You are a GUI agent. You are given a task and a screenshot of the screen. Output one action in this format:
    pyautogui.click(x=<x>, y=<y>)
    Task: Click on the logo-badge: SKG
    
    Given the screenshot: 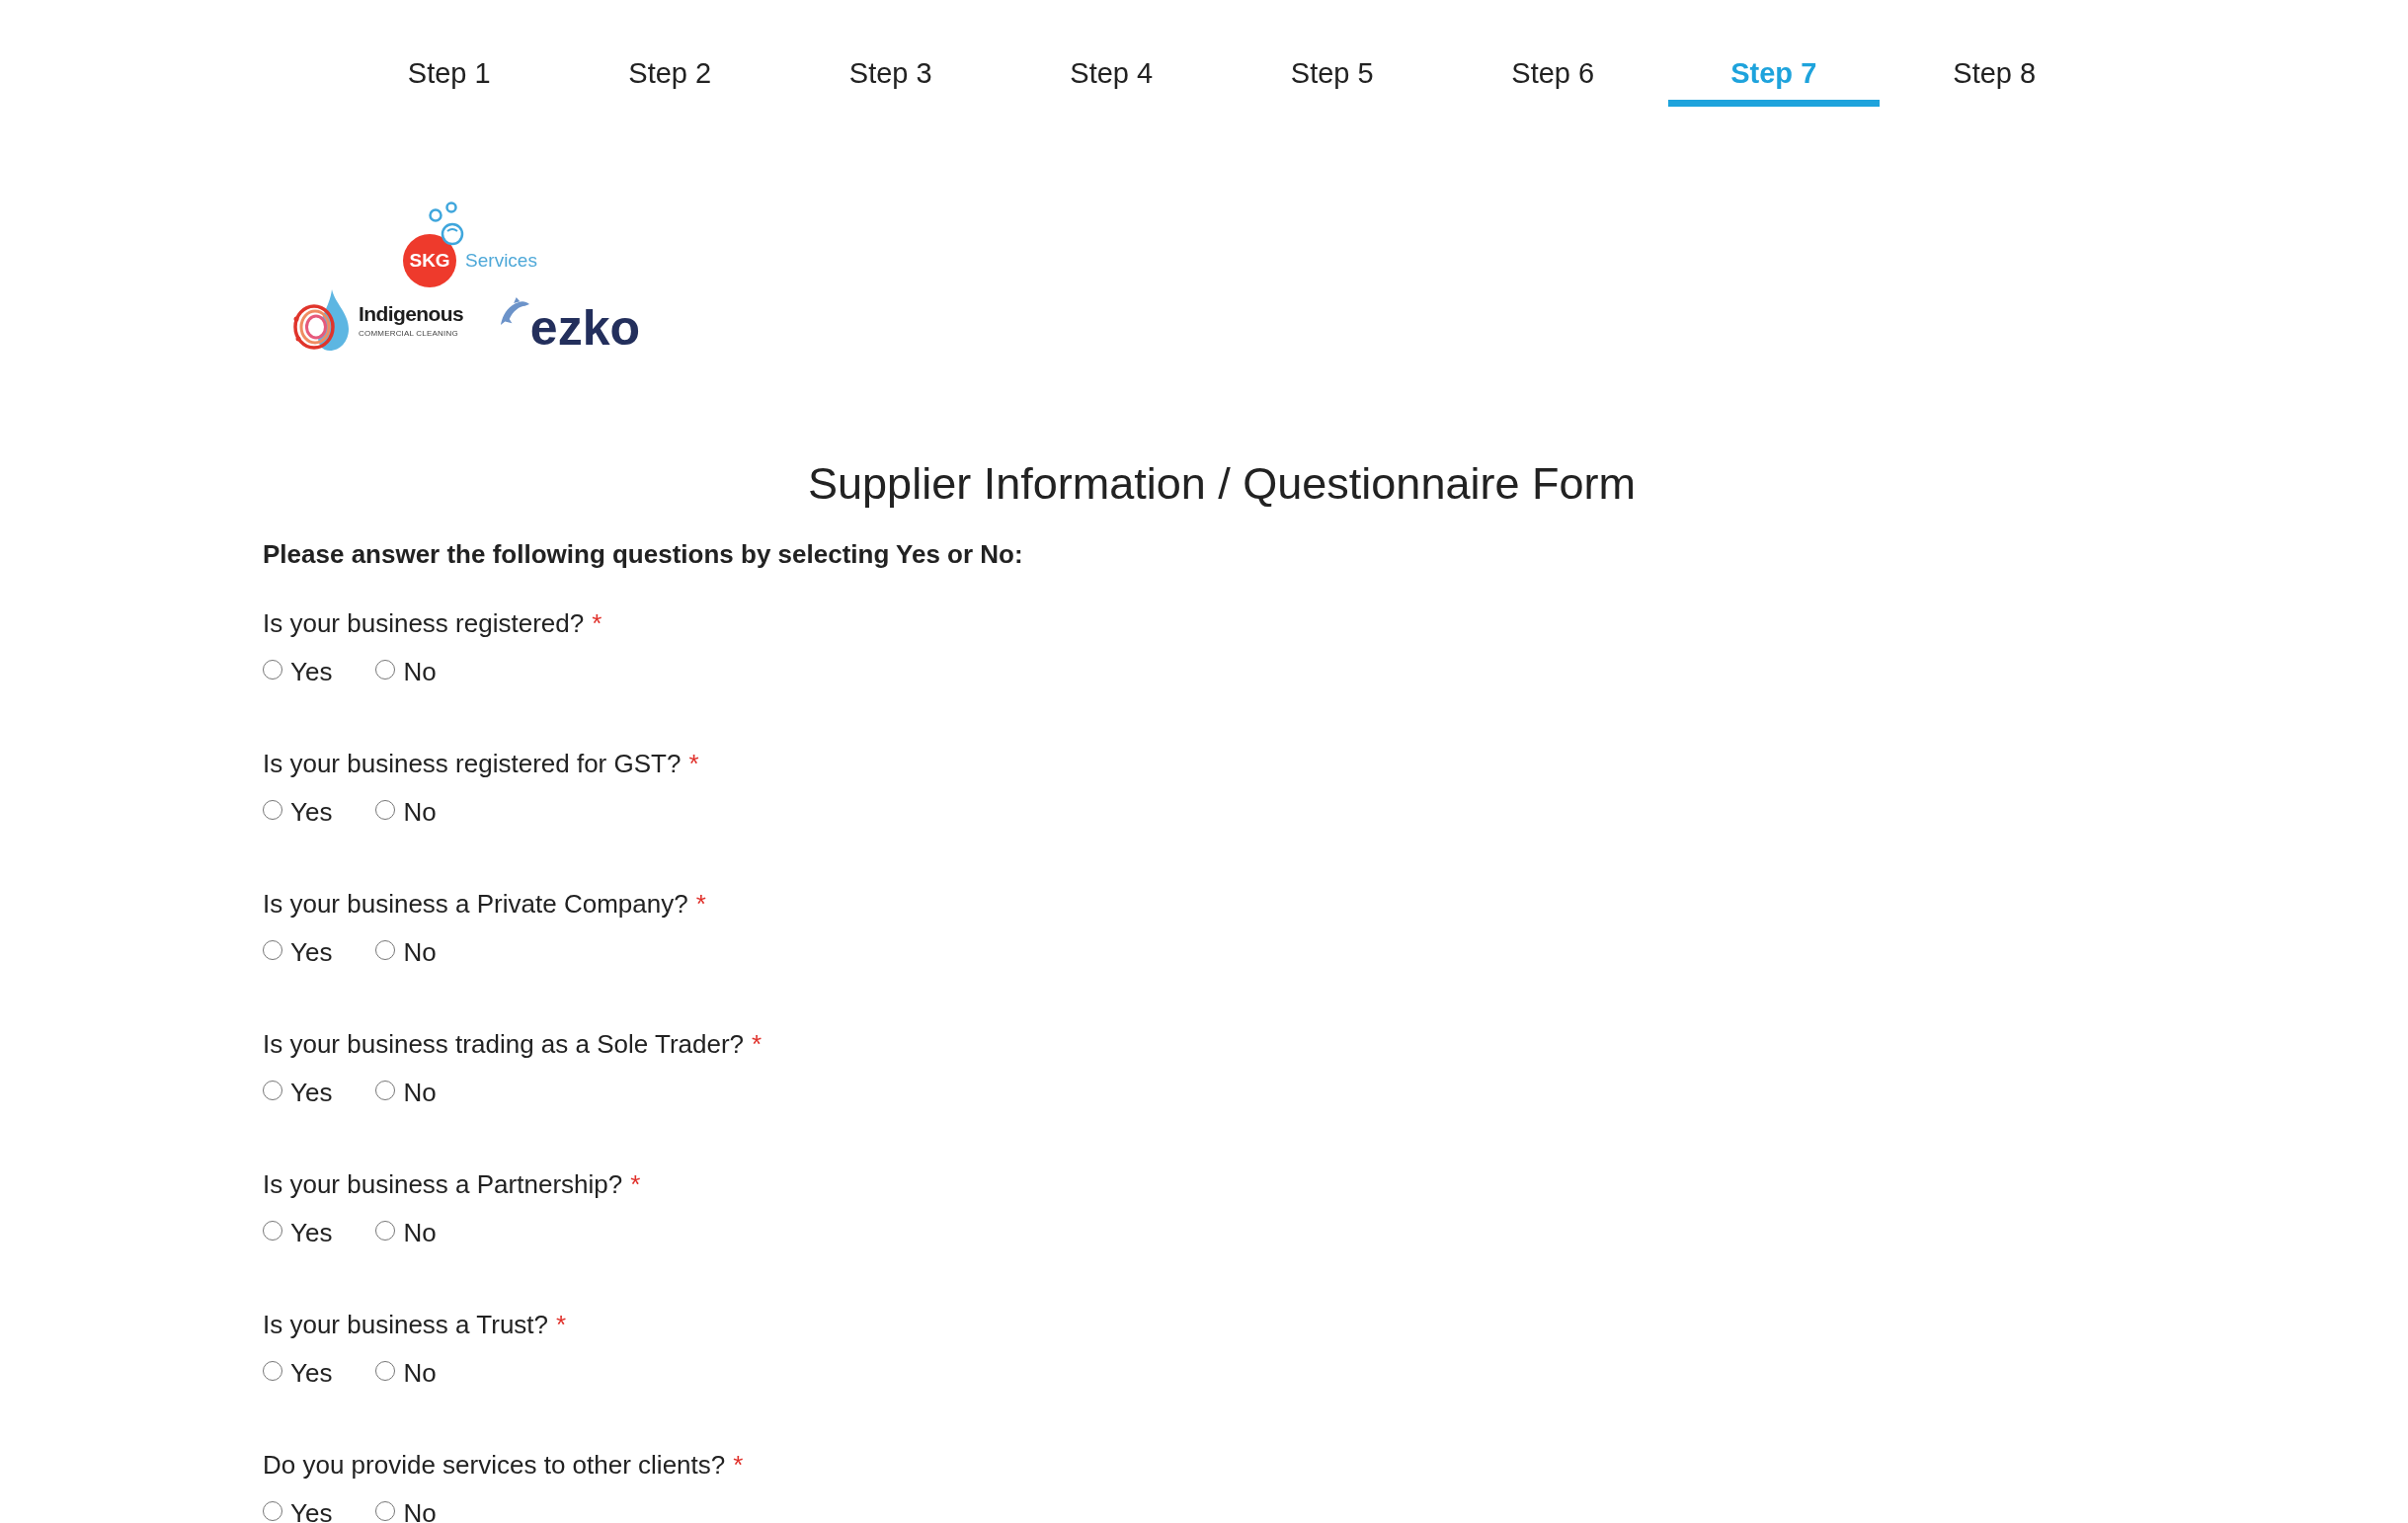 What is the action you would take?
    pyautogui.click(x=430, y=260)
    